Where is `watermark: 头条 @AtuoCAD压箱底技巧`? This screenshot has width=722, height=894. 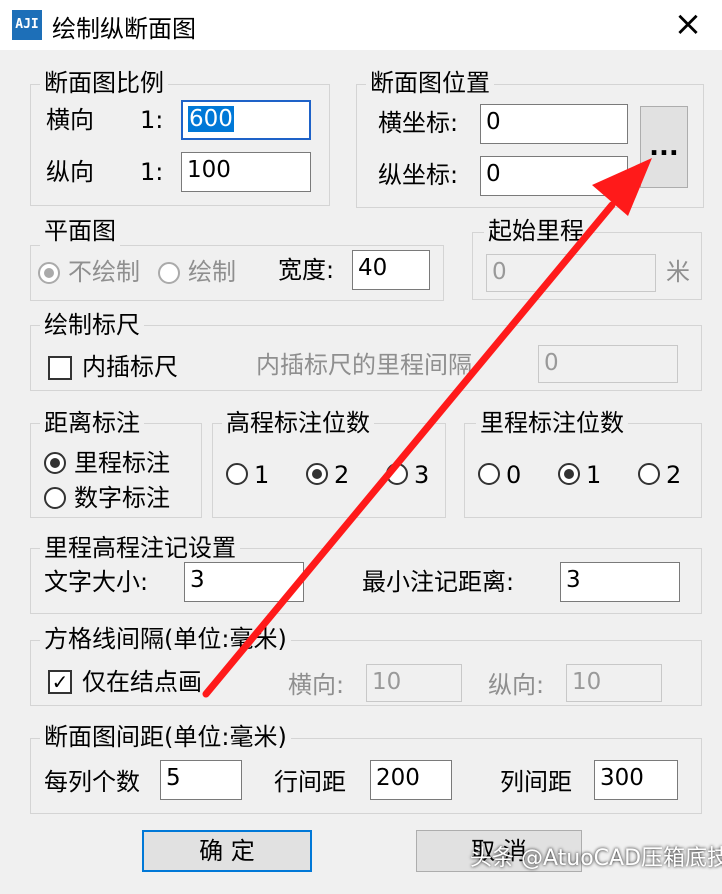
watermark: 头条 @AtuoCAD压箱底技巧 is located at coordinates (596, 858).